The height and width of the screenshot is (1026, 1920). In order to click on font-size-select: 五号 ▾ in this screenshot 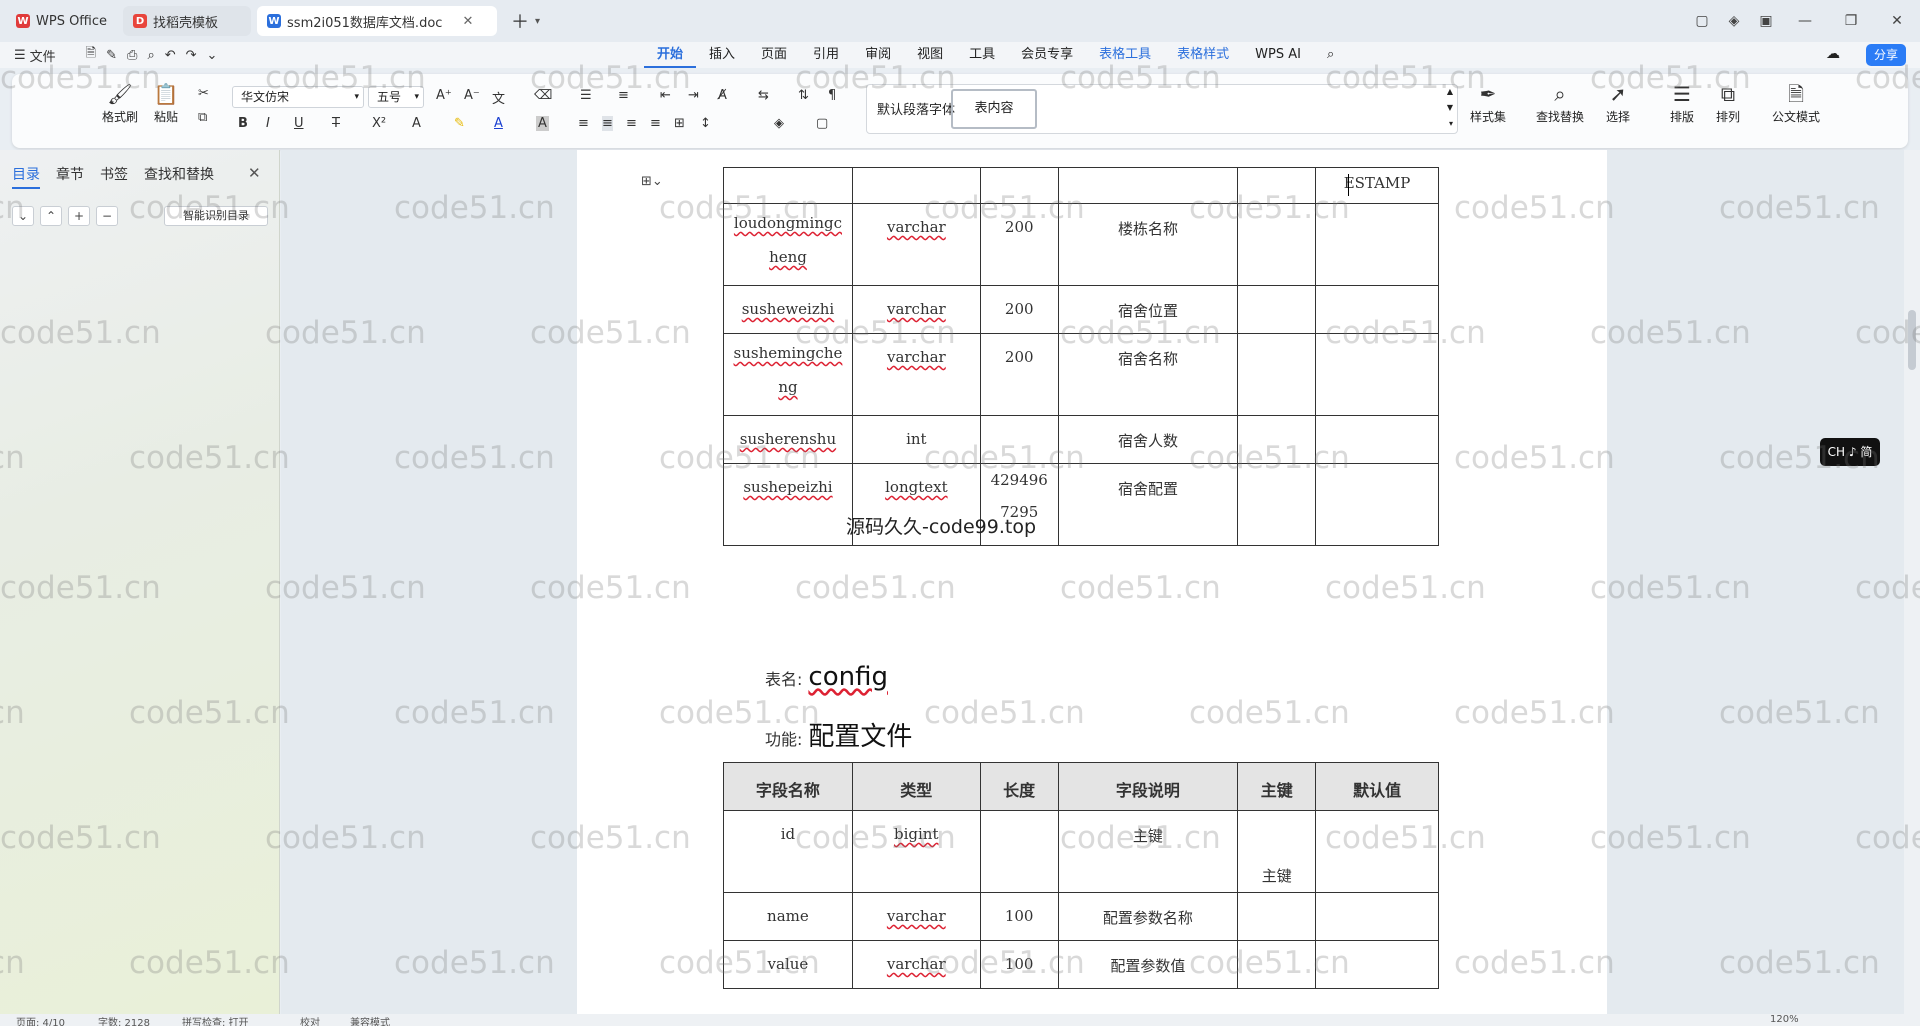, I will do `click(396, 97)`.